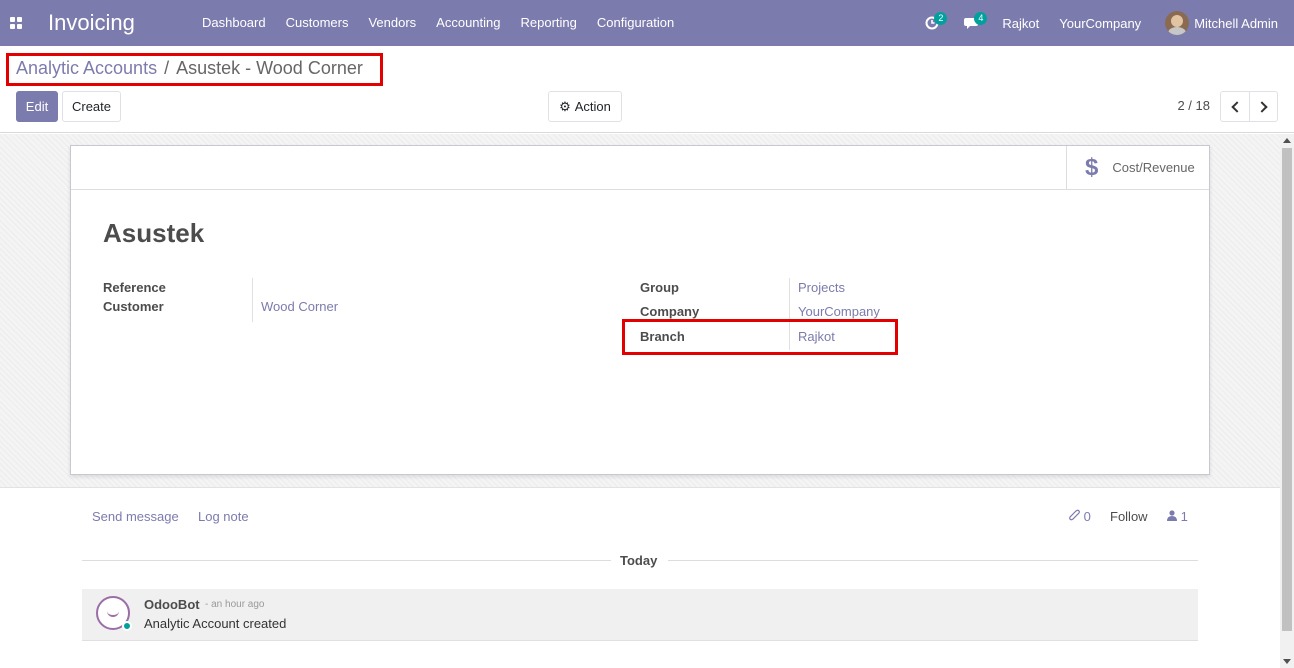 The image size is (1294, 668). Describe the element at coordinates (821, 287) in the screenshot. I see `group-field: Projects` at that location.